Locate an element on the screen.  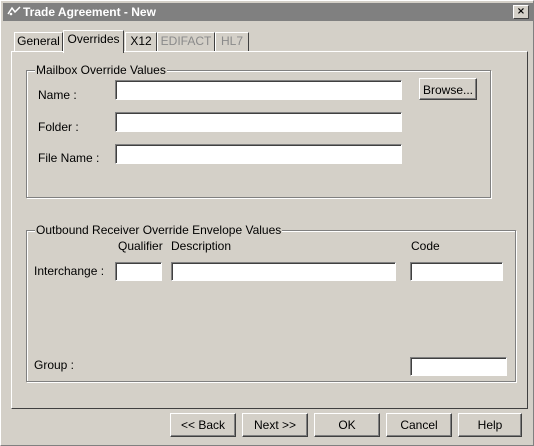
interchange-label: Interchange : is located at coordinates (69, 271).